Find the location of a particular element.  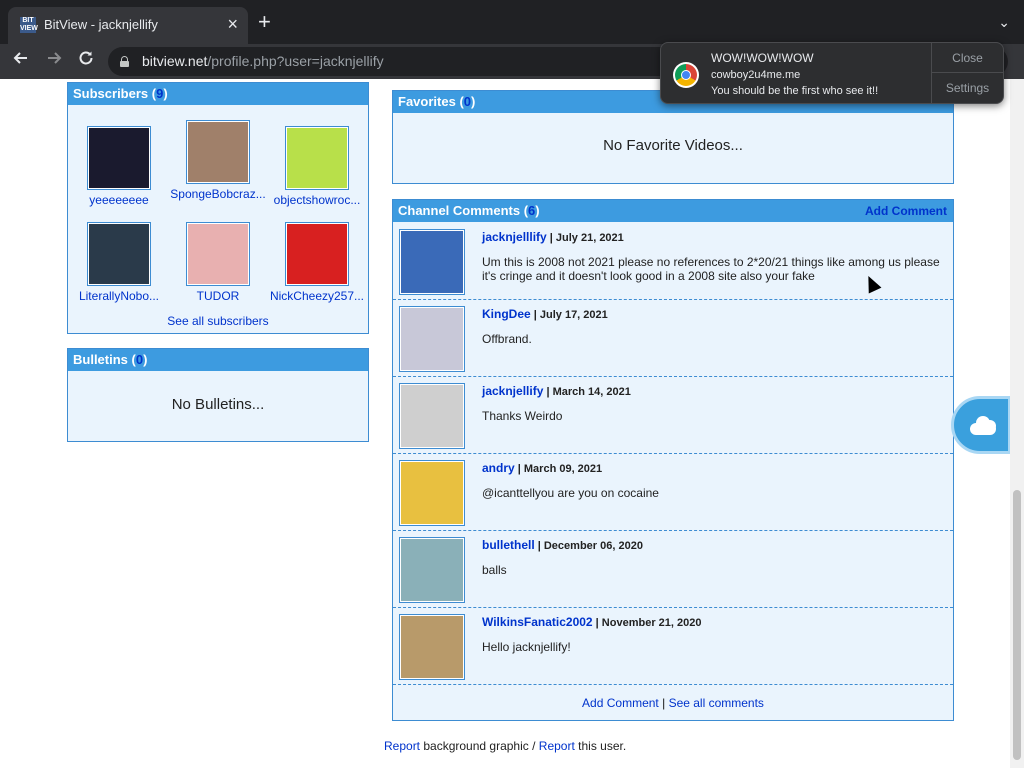

comment-author-link: andry is located at coordinates (498, 468).